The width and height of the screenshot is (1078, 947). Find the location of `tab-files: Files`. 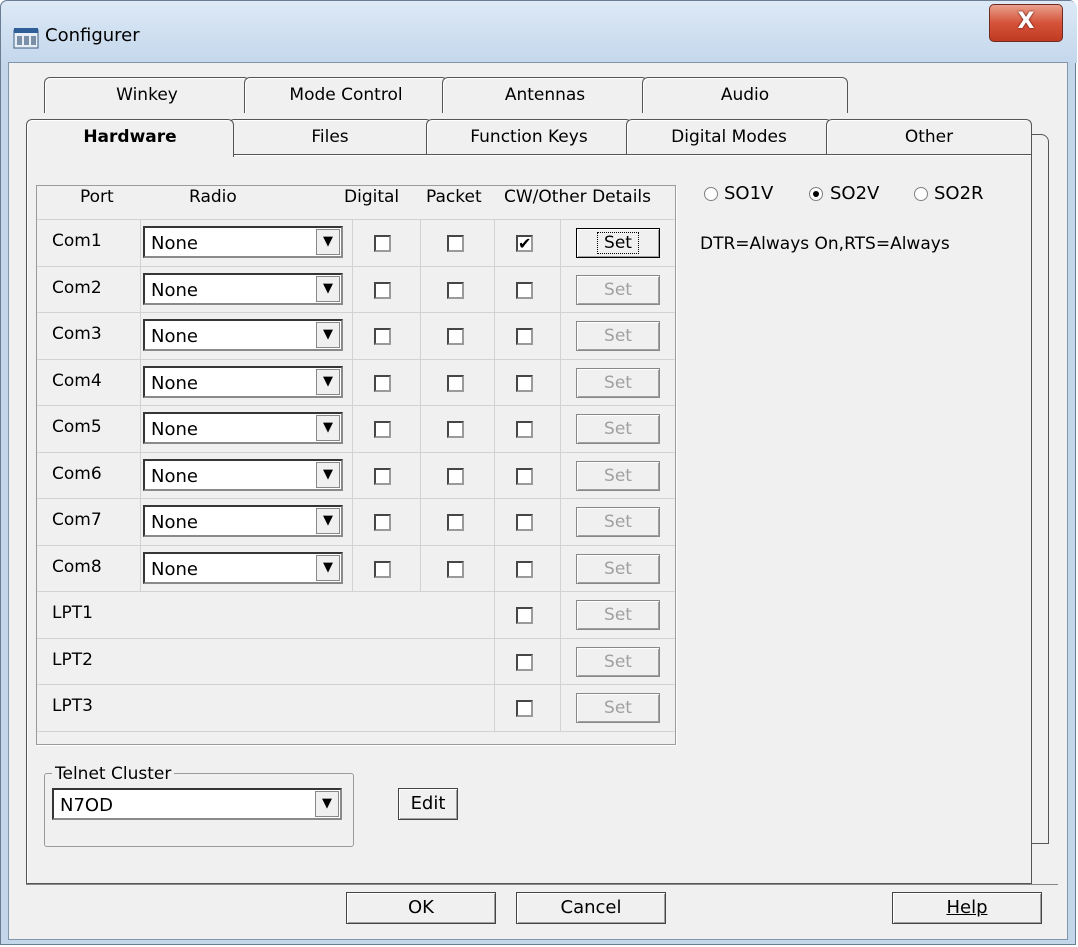

tab-files: Files is located at coordinates (330, 137).